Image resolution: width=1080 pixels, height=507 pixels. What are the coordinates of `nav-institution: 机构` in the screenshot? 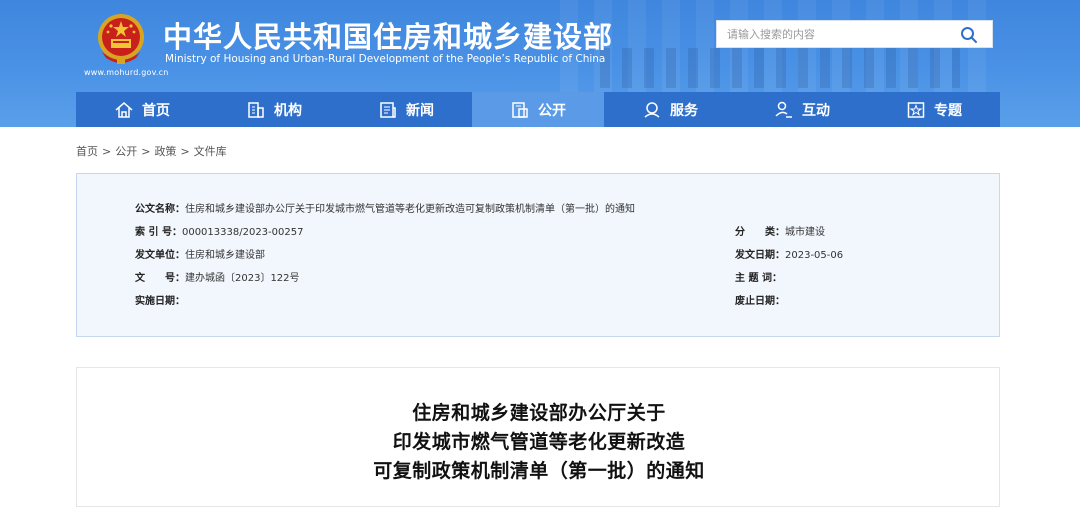 It's located at (274, 109).